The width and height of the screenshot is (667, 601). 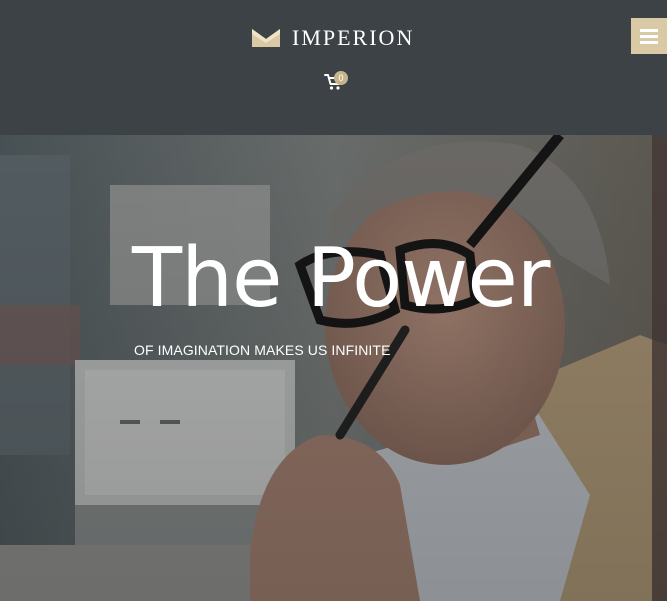 I want to click on site-logo: IMPERION, so click(x=333, y=38).